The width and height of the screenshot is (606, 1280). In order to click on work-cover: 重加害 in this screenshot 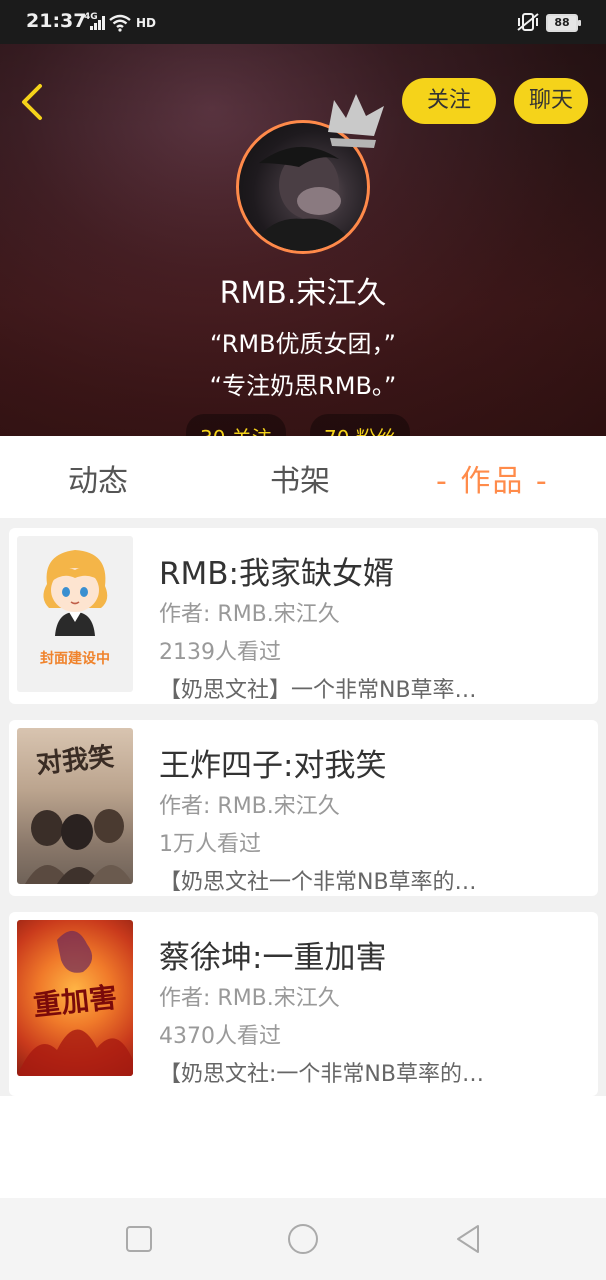, I will do `click(75, 998)`.